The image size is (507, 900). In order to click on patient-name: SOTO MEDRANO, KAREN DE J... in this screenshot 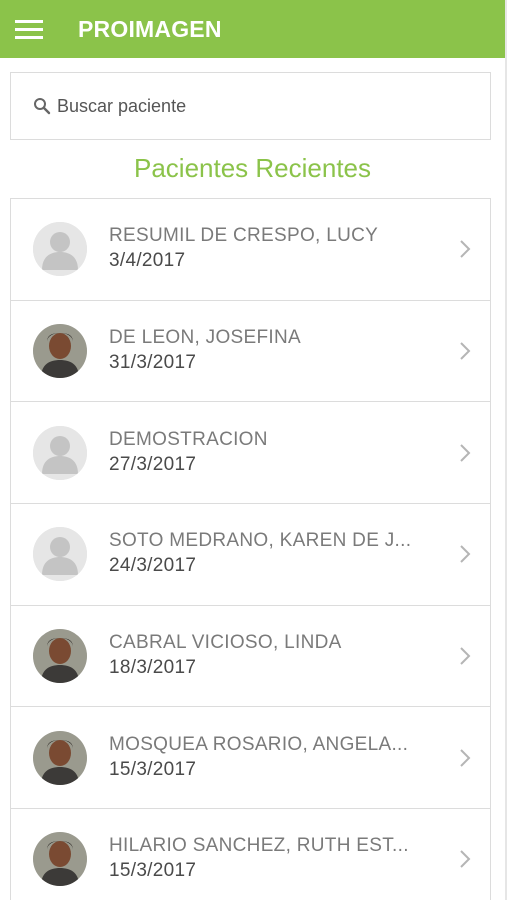, I will do `click(260, 541)`.